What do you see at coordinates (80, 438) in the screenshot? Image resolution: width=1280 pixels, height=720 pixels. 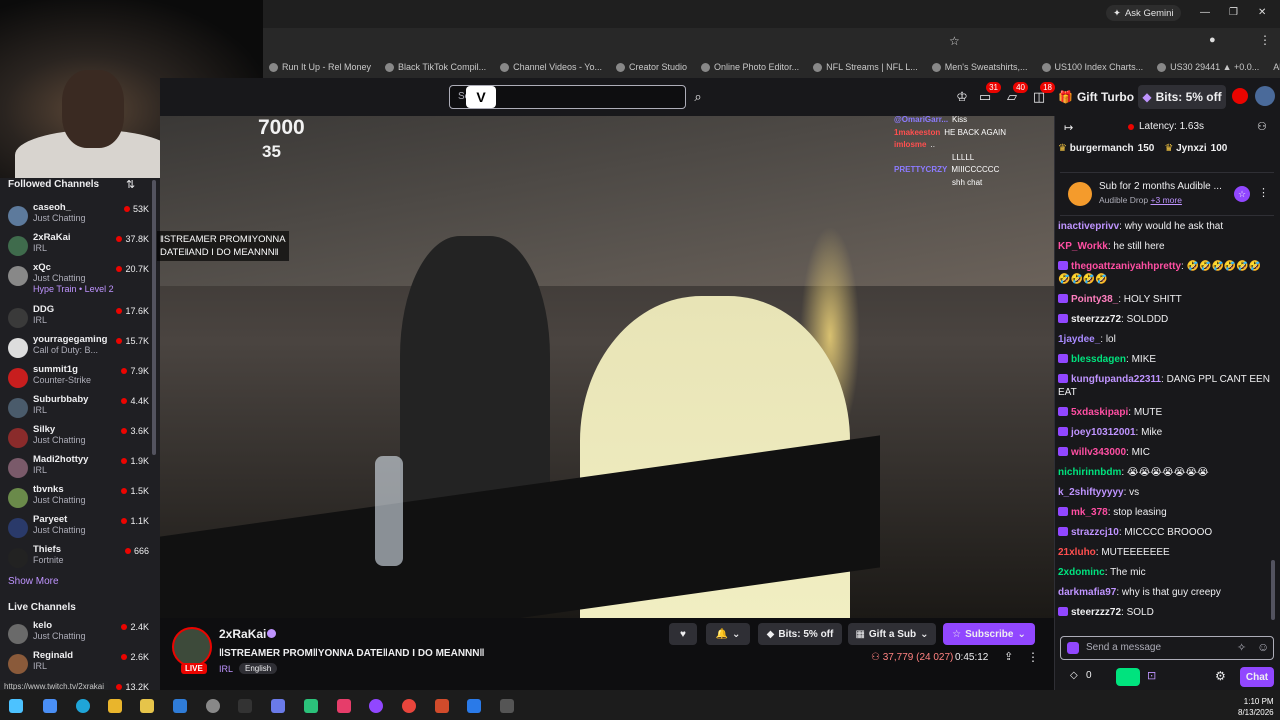 I see `sidebar-channel-item: Silky Just Chatting 3.6K` at bounding box center [80, 438].